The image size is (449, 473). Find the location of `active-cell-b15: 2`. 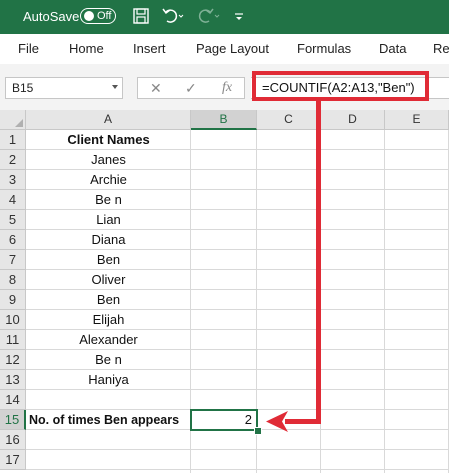

active-cell-b15: 2 is located at coordinates (224, 420).